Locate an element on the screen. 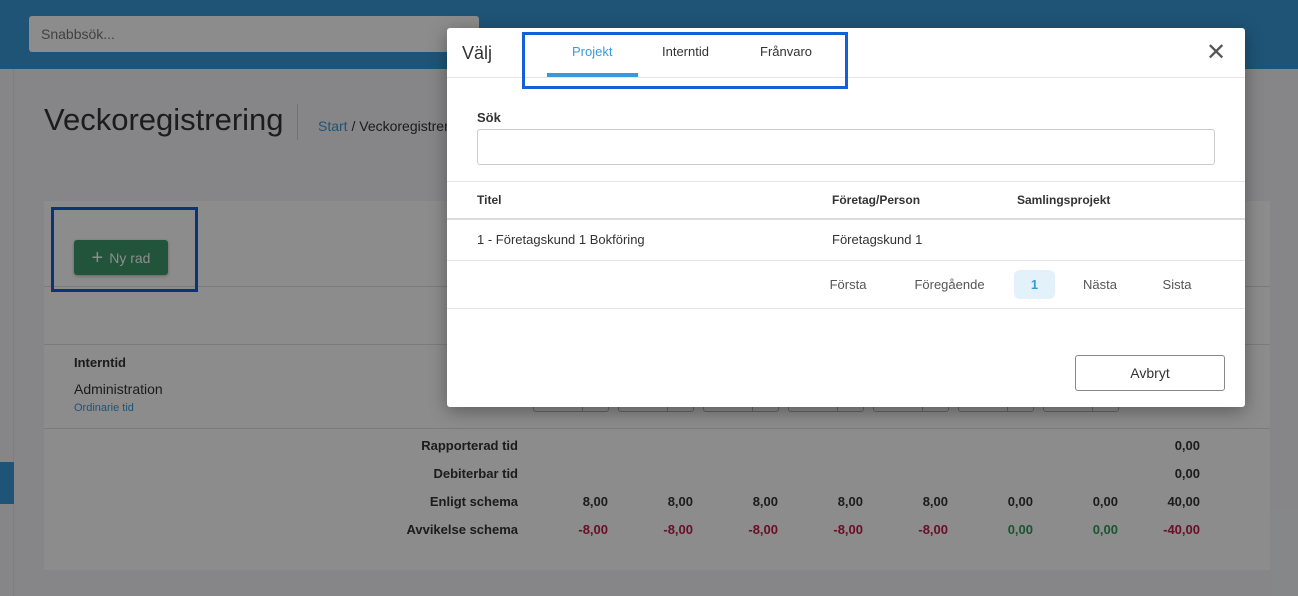  pagination-current-page: 1 is located at coordinates (1034, 284).